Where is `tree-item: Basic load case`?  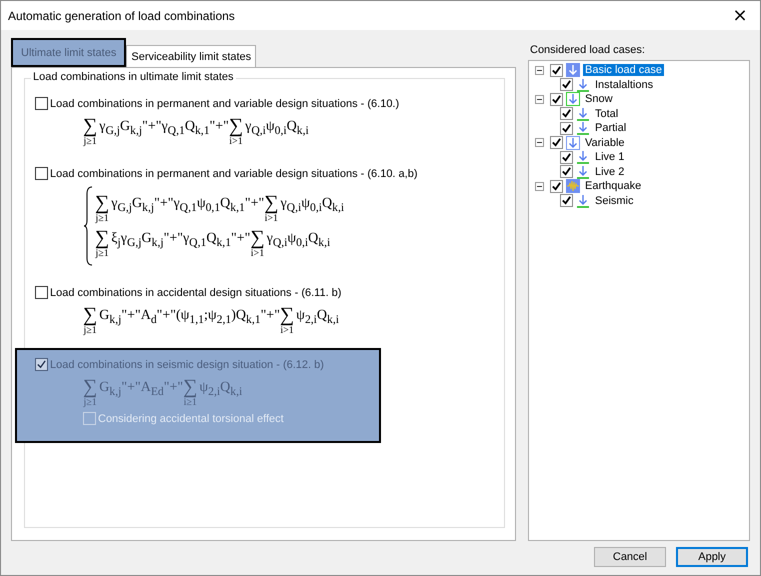
tree-item: Basic load case is located at coordinates (623, 70).